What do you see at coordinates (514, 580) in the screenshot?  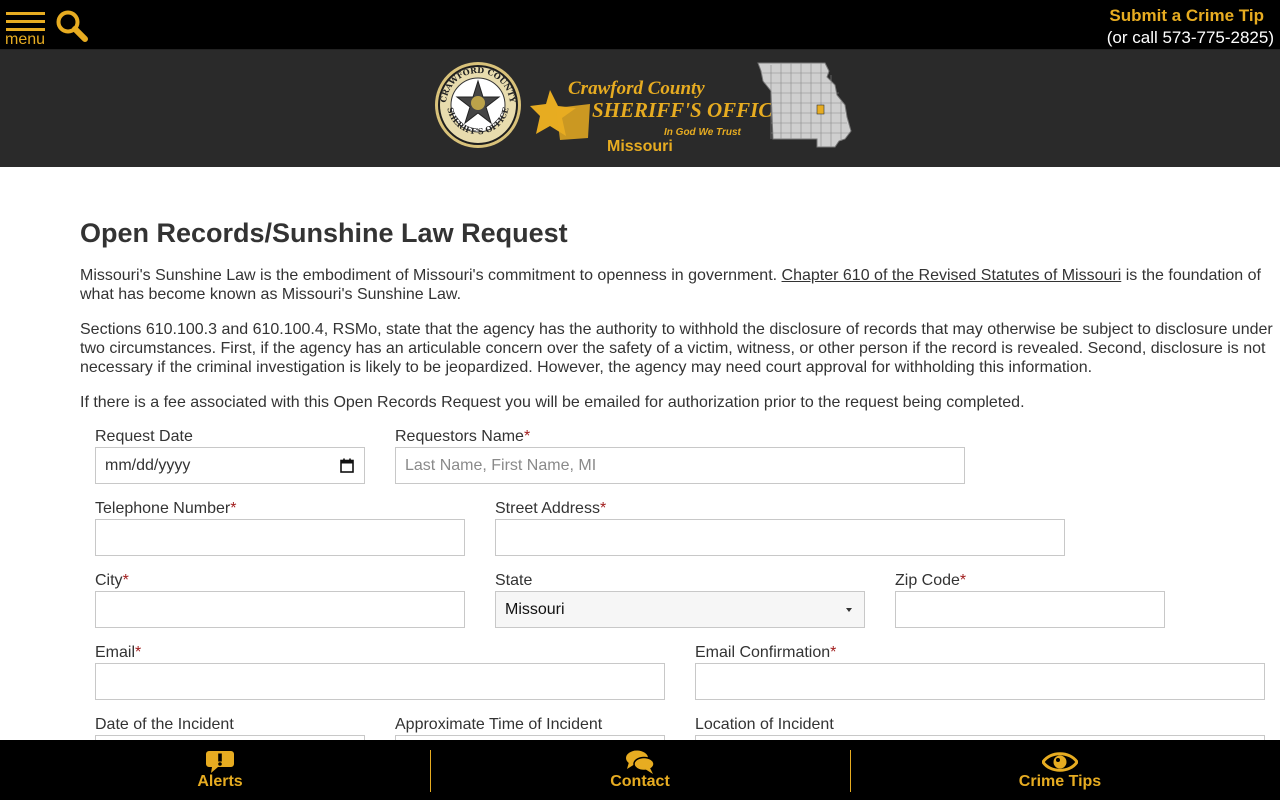 I see `state-label: State` at bounding box center [514, 580].